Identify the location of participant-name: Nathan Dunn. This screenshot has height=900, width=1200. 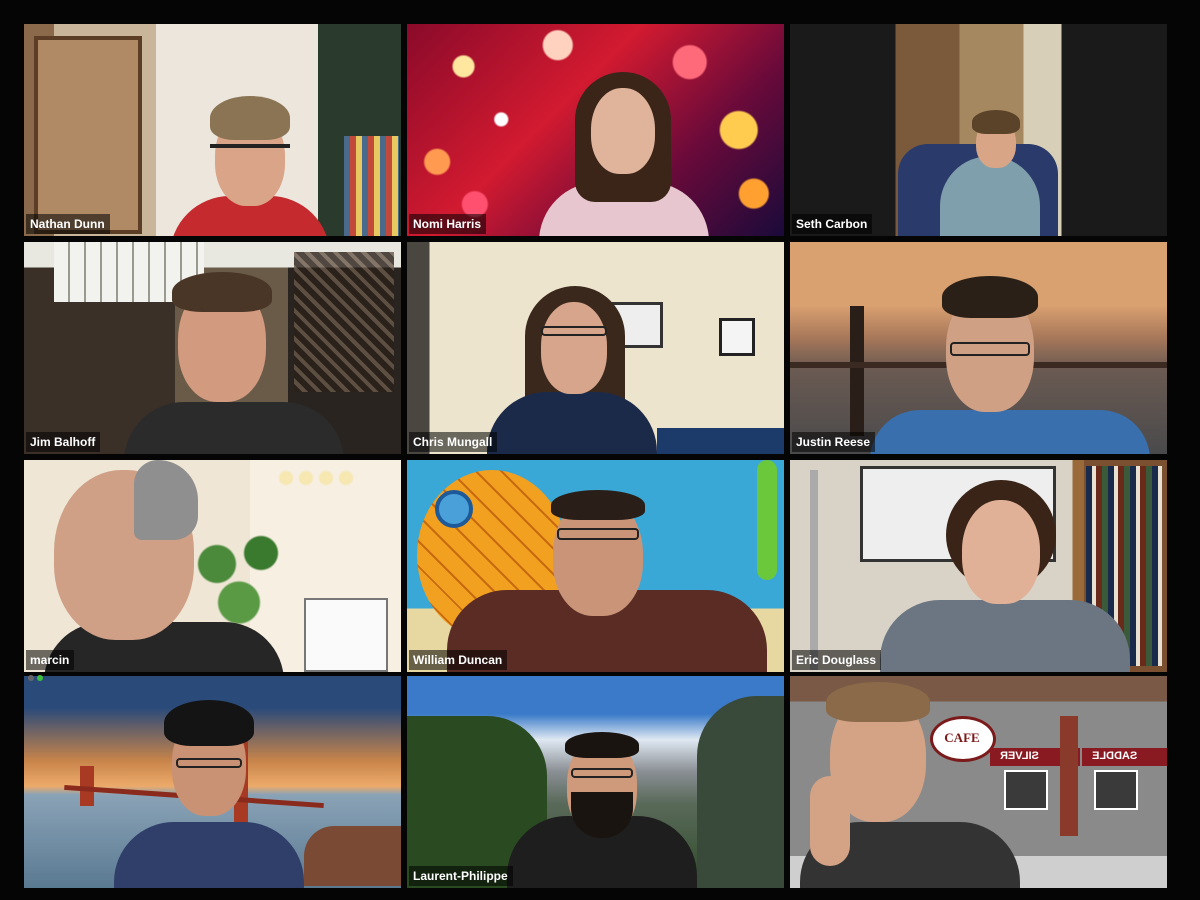
(68, 224).